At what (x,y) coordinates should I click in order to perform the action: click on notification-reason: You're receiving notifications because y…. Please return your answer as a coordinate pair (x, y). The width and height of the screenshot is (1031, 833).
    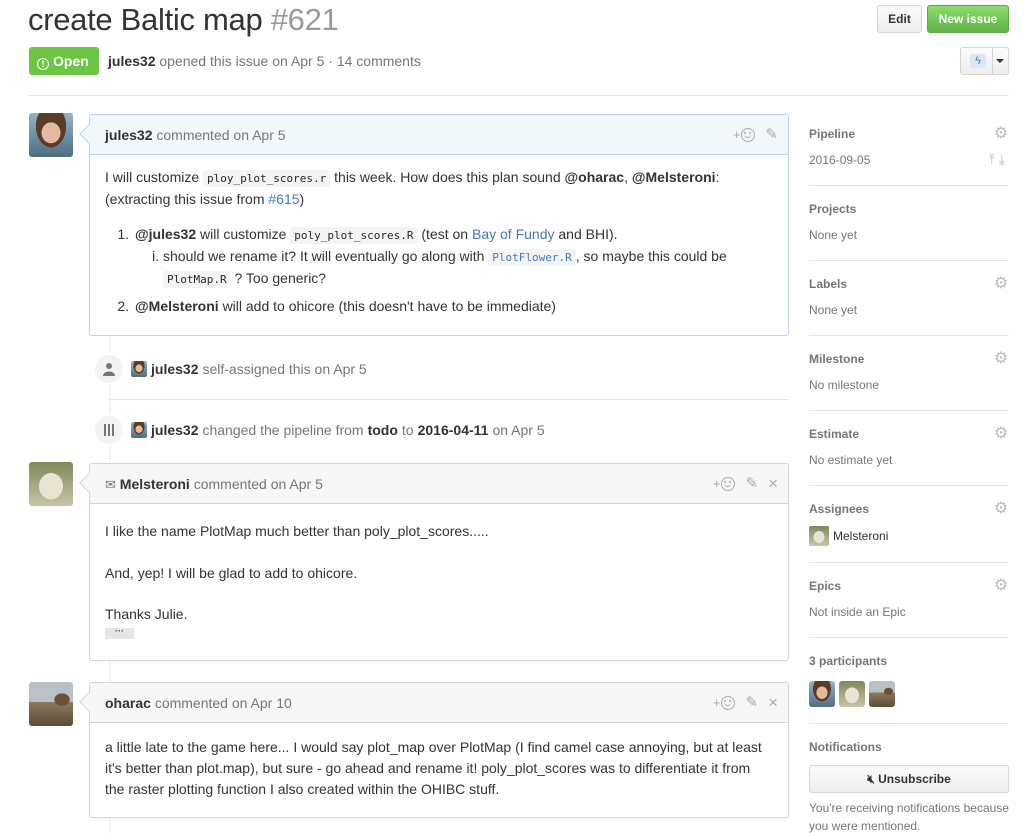
    Looking at the image, I should click on (909, 817).